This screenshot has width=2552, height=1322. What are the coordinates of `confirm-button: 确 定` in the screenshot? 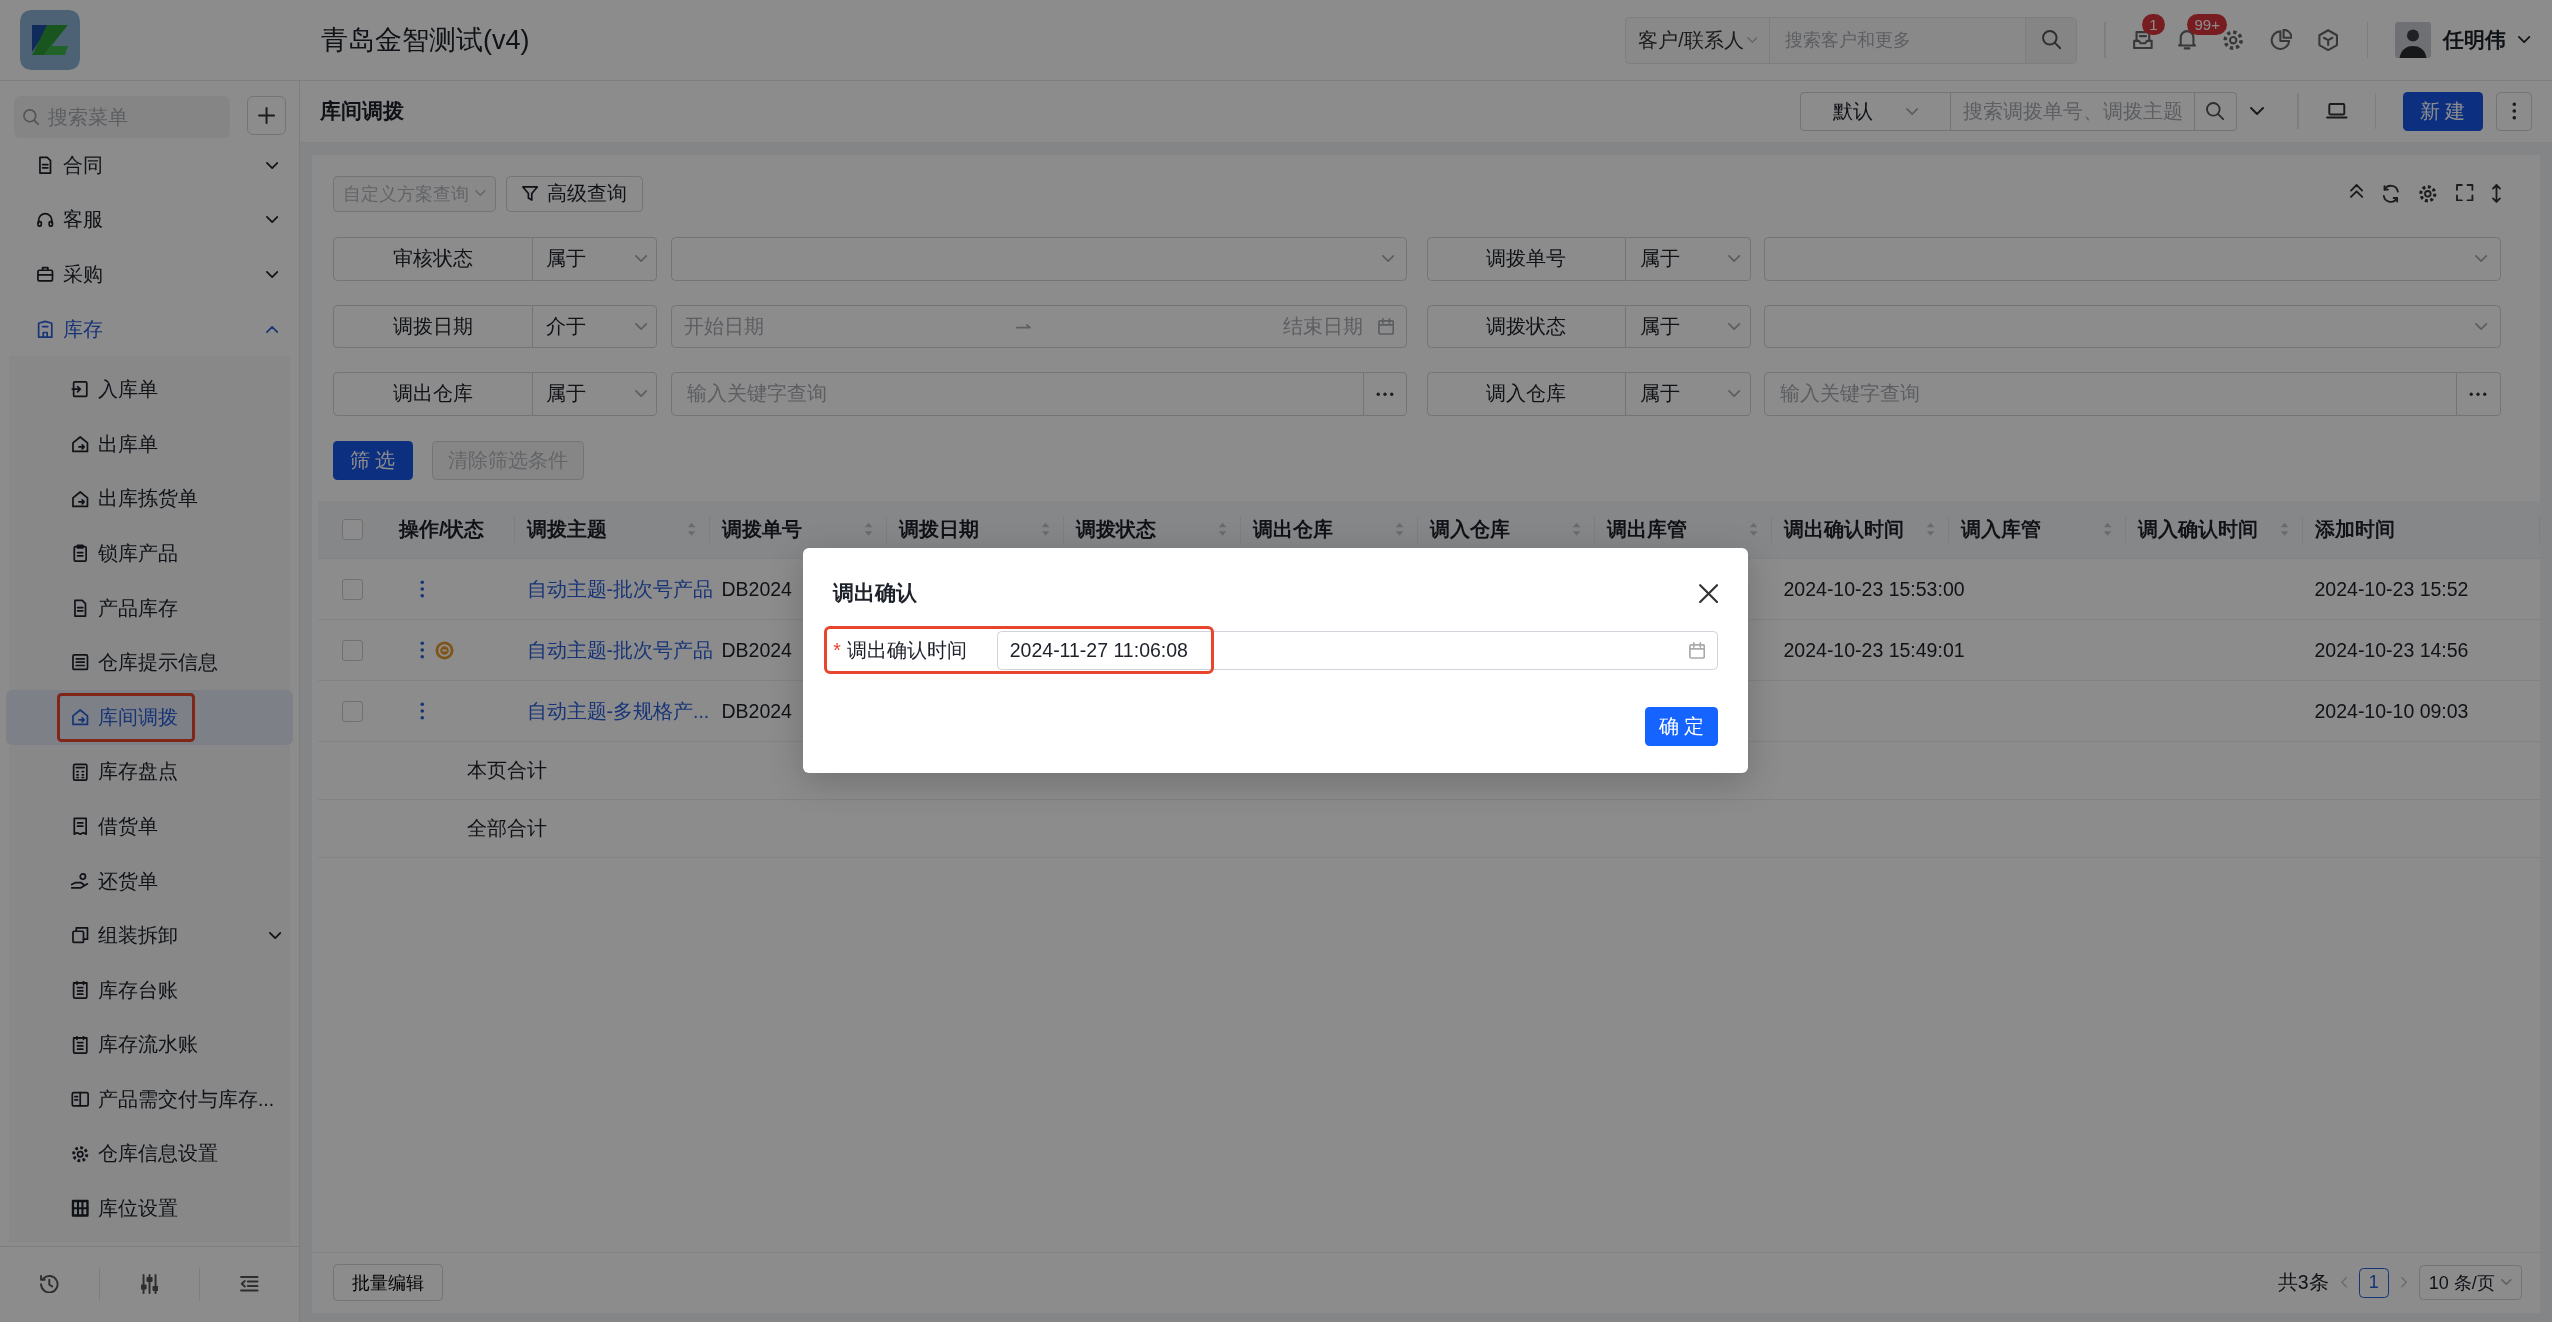 It's located at (1681, 727).